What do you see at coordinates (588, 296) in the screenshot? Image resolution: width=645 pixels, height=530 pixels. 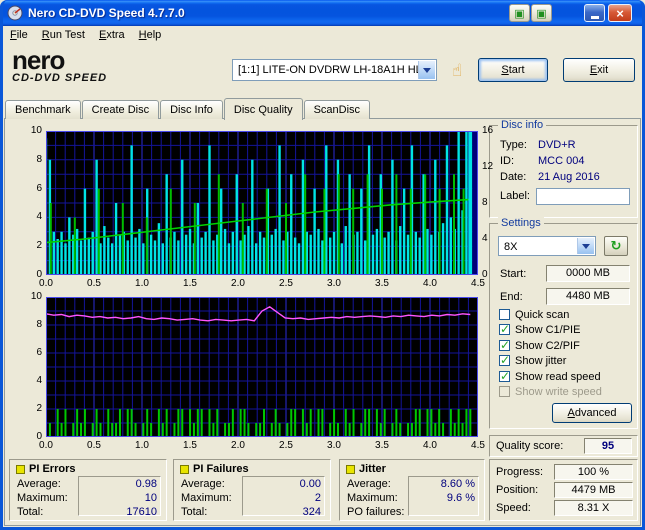 I see `end-position-field: 4480 MB` at bounding box center [588, 296].